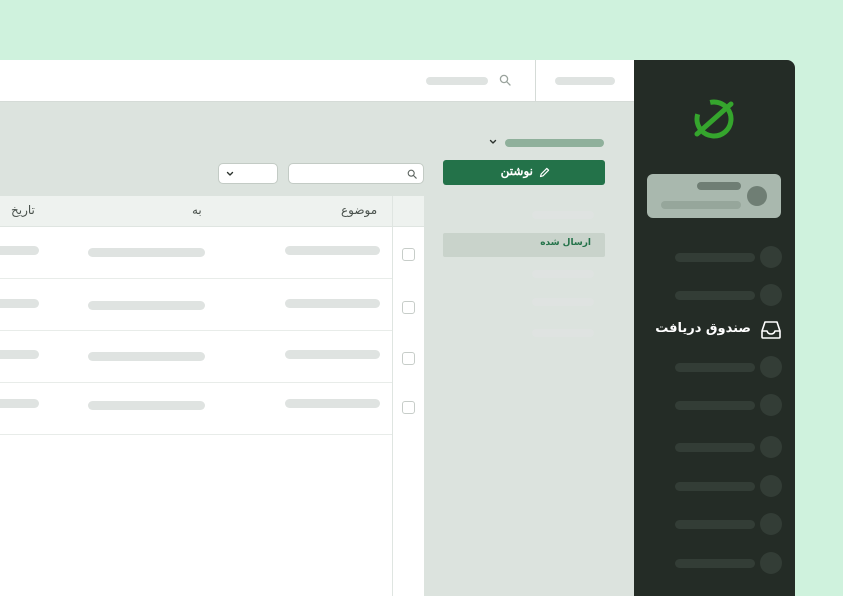  I want to click on compose-label: نوشتن, so click(516, 171).